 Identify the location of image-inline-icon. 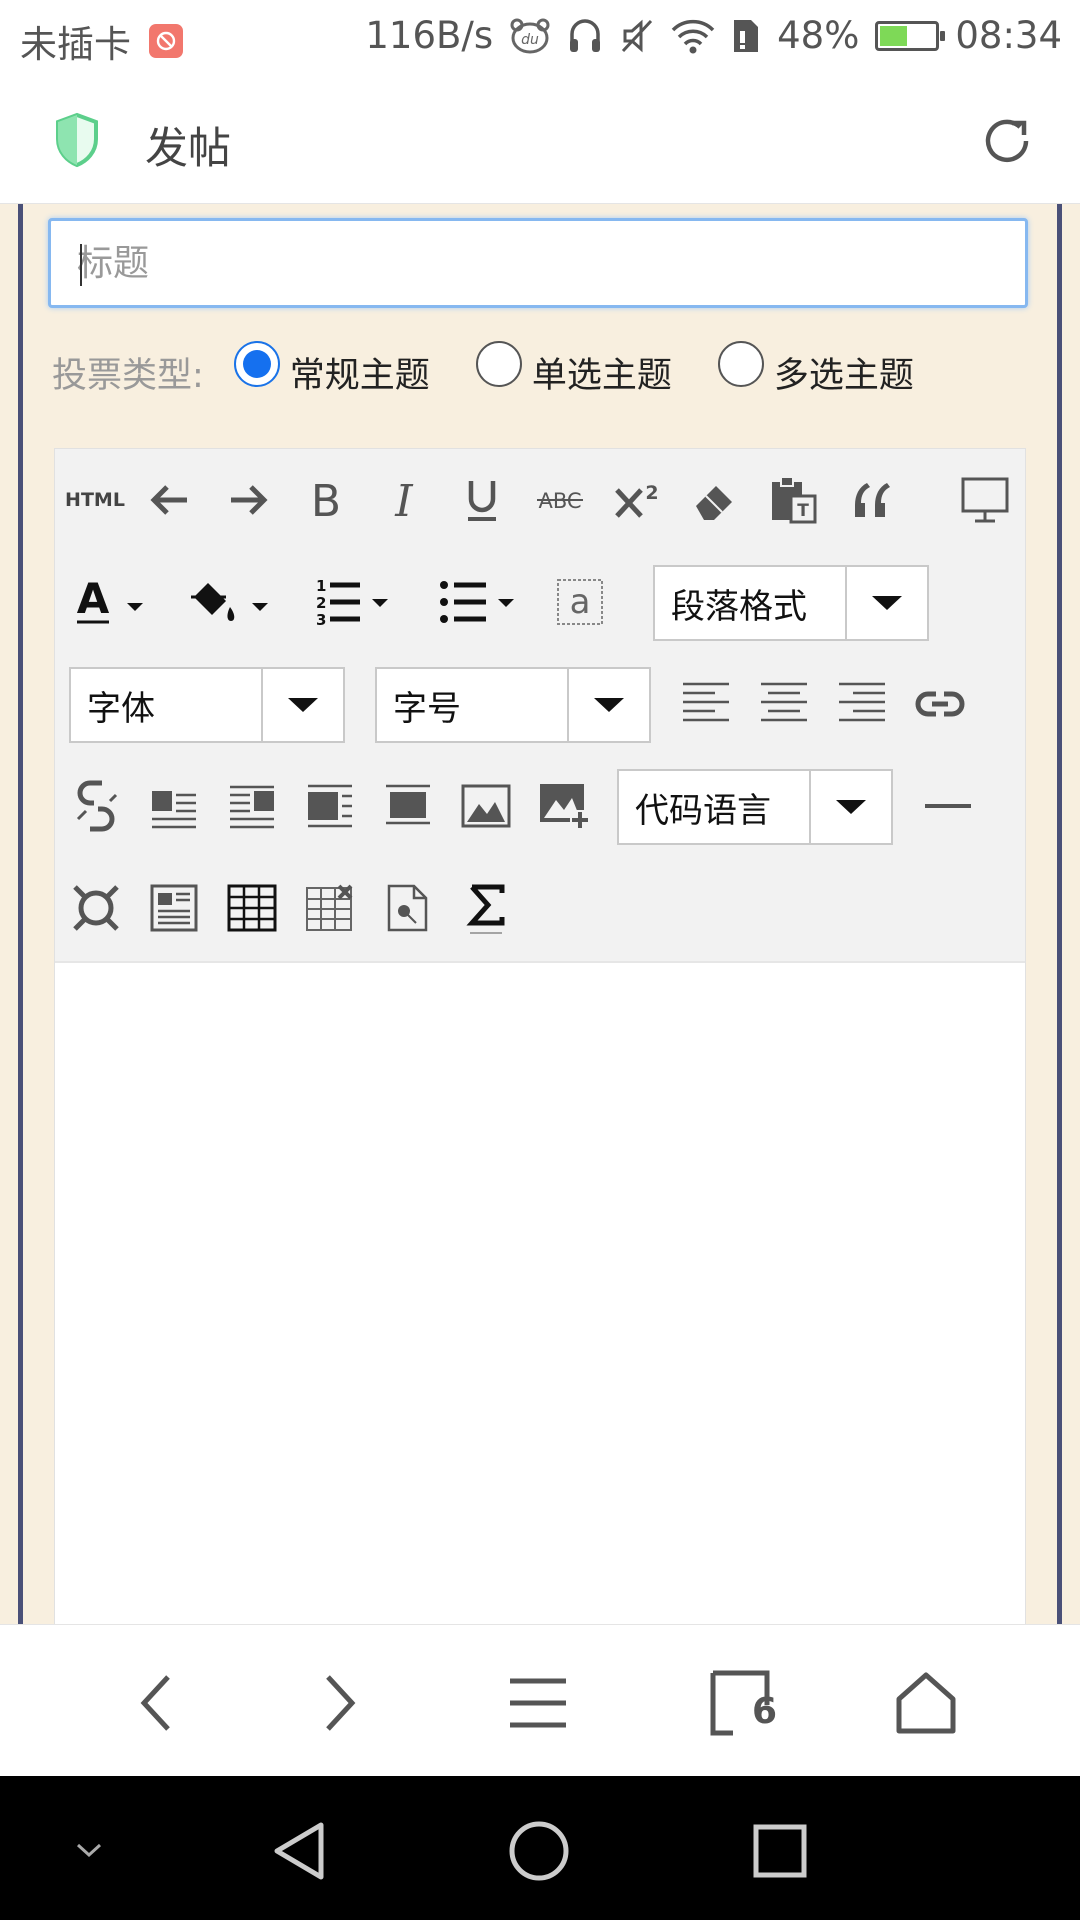
(330, 806).